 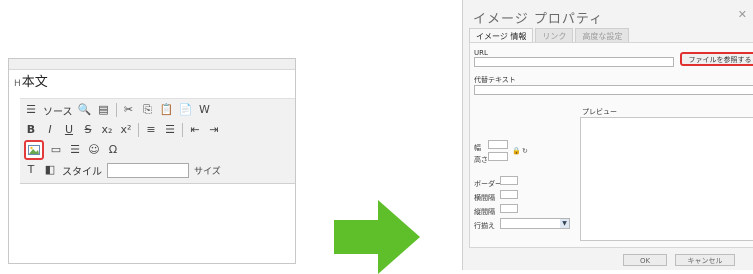 I want to click on toolbar-row-4: T ◧ スタイル サイズ, so click(x=122, y=170).